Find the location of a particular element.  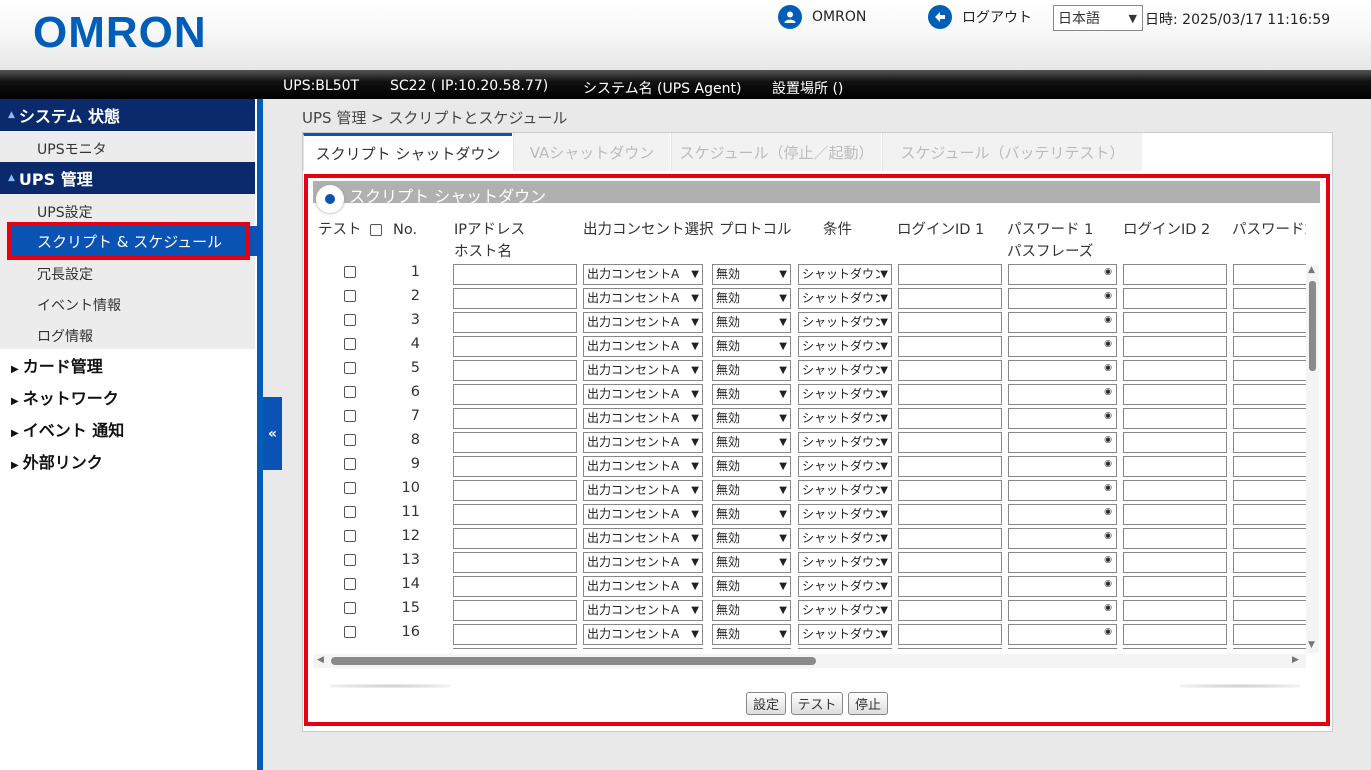

logout-link: ログアウト is located at coordinates (980, 17).